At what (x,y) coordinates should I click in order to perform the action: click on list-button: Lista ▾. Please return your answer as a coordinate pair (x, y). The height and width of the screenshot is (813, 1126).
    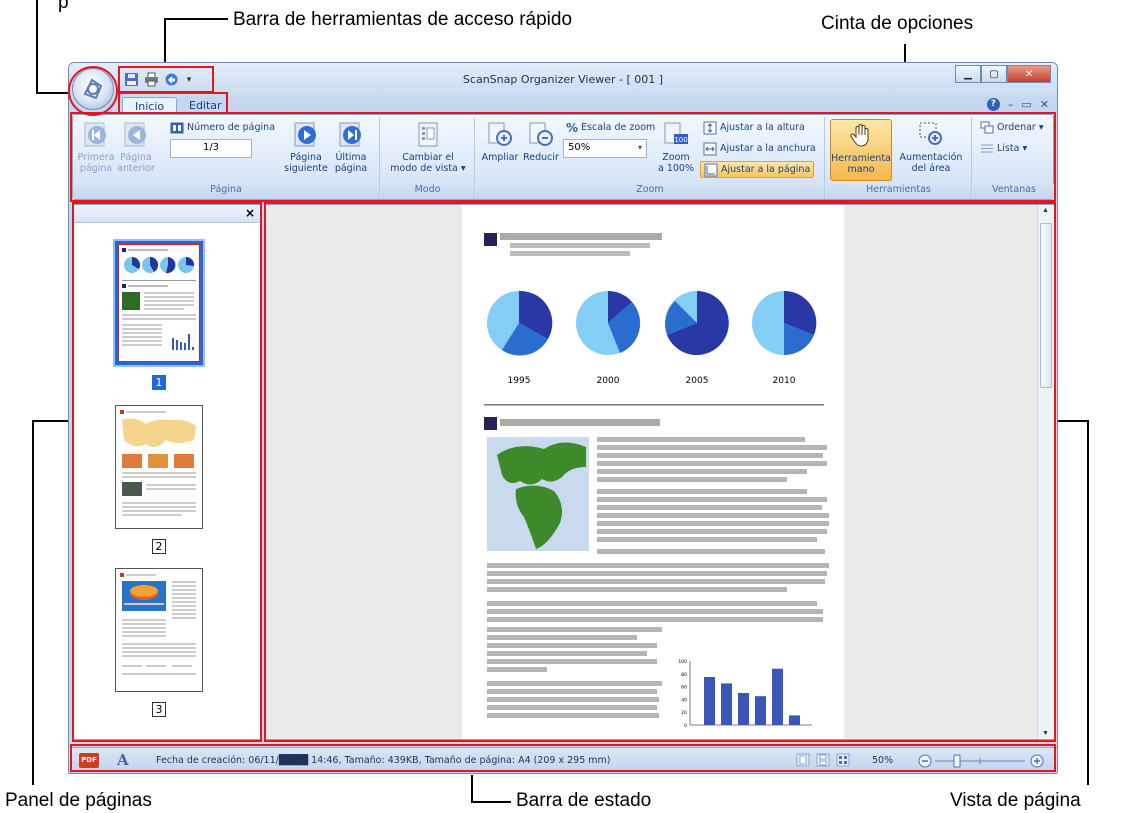
    Looking at the image, I should click on (1003, 148).